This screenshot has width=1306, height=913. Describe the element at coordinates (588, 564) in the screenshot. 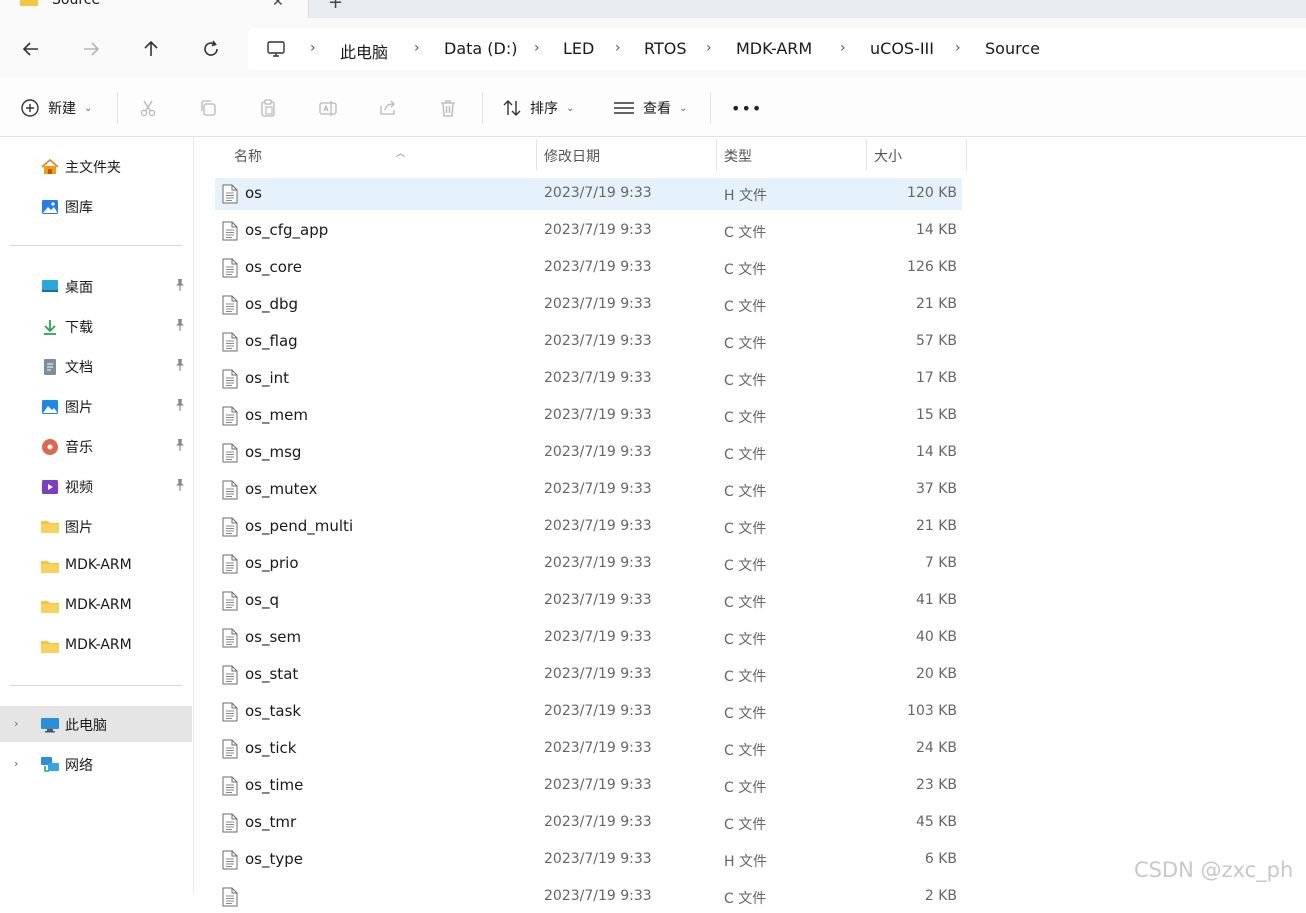

I see `file-row: os_prio 2023/7/19 9:33 C 文件 7 KB` at that location.